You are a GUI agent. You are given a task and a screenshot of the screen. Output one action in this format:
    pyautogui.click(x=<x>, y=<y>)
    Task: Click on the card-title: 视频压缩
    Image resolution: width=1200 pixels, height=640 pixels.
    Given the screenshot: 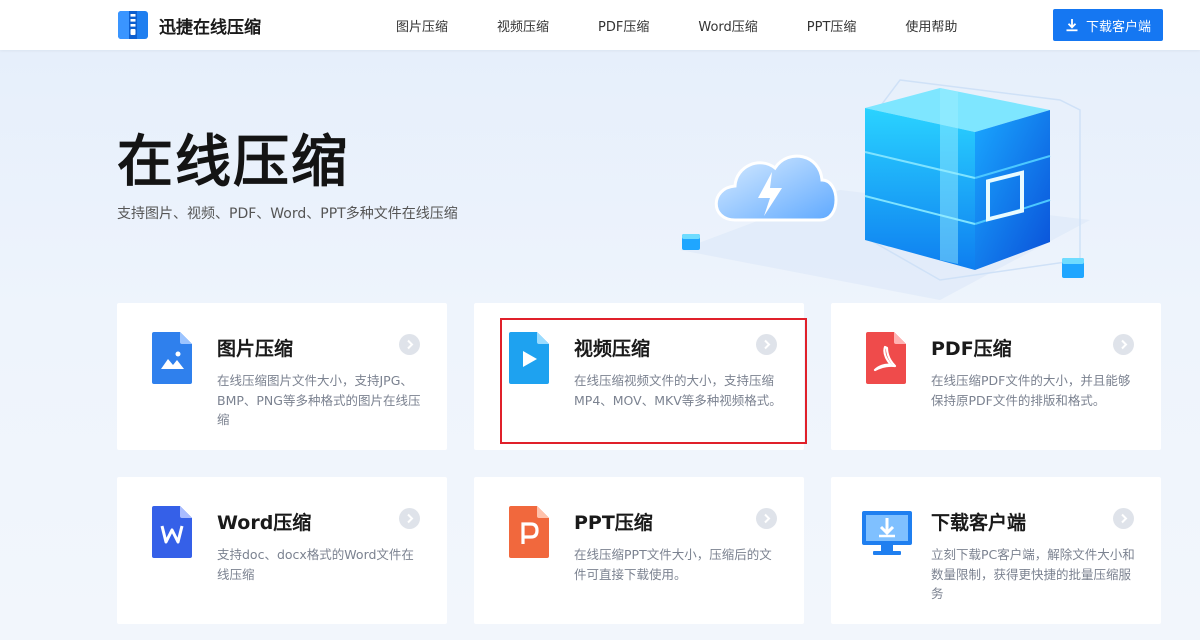 What is the action you would take?
    pyautogui.click(x=612, y=349)
    